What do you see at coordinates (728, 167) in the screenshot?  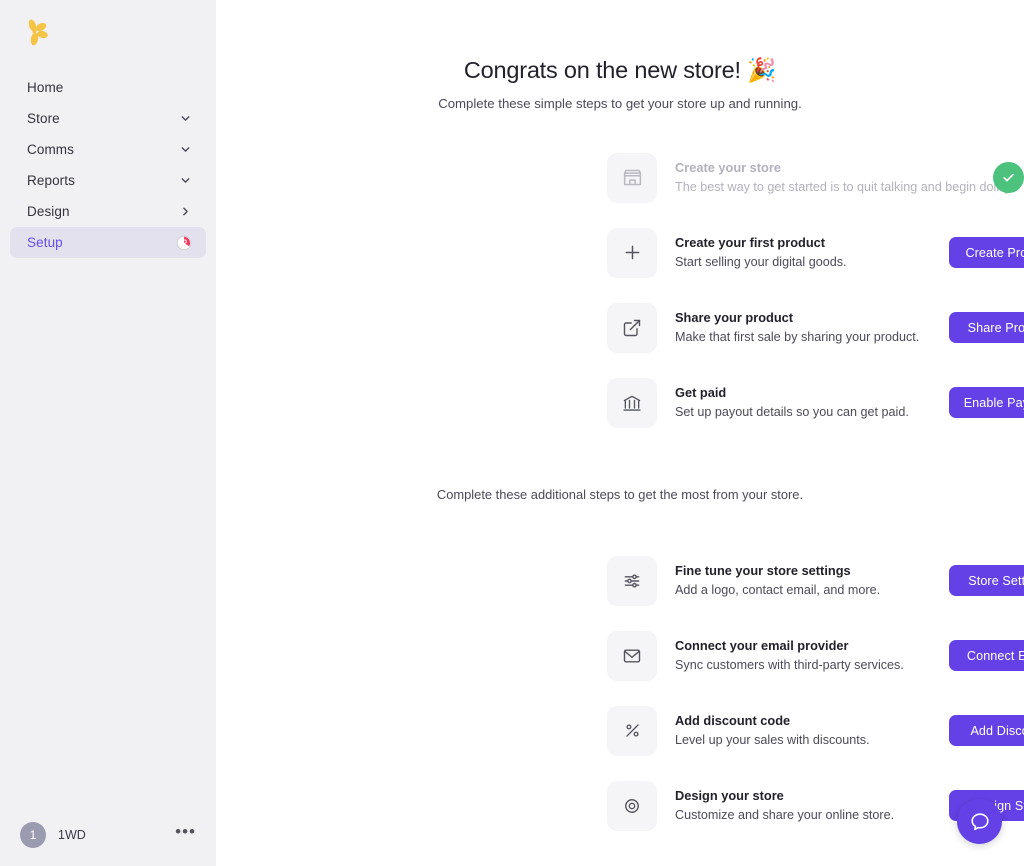 I see `task-title: Create your store` at bounding box center [728, 167].